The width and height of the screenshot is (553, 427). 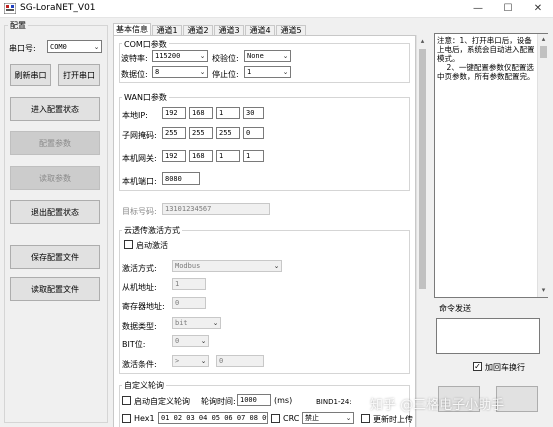 What do you see at coordinates (228, 156) in the screenshot?
I see `gw-octet-3: 1` at bounding box center [228, 156].